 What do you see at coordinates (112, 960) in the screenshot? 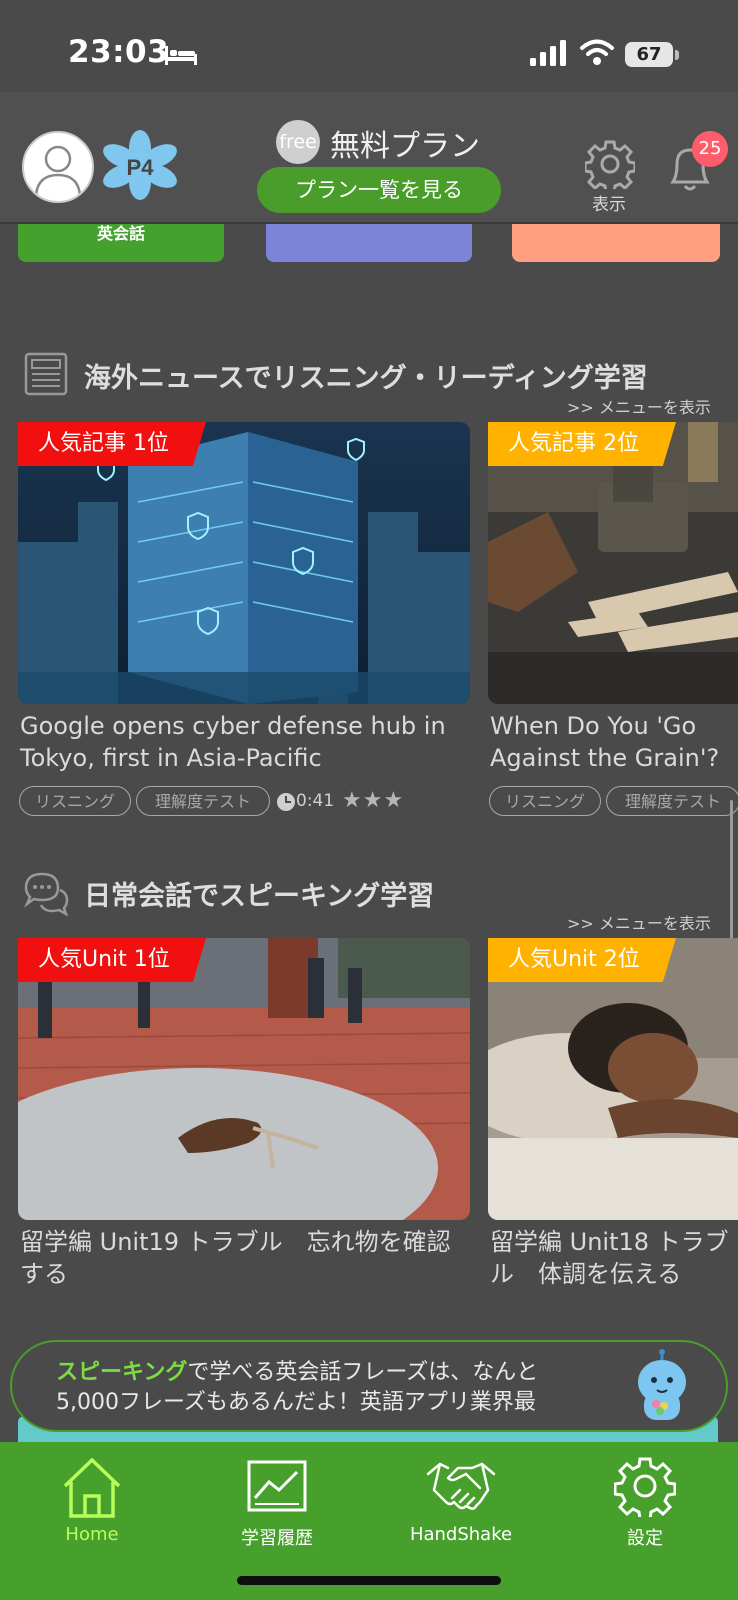
I see `rank-badge: 人気Unit 1位` at bounding box center [112, 960].